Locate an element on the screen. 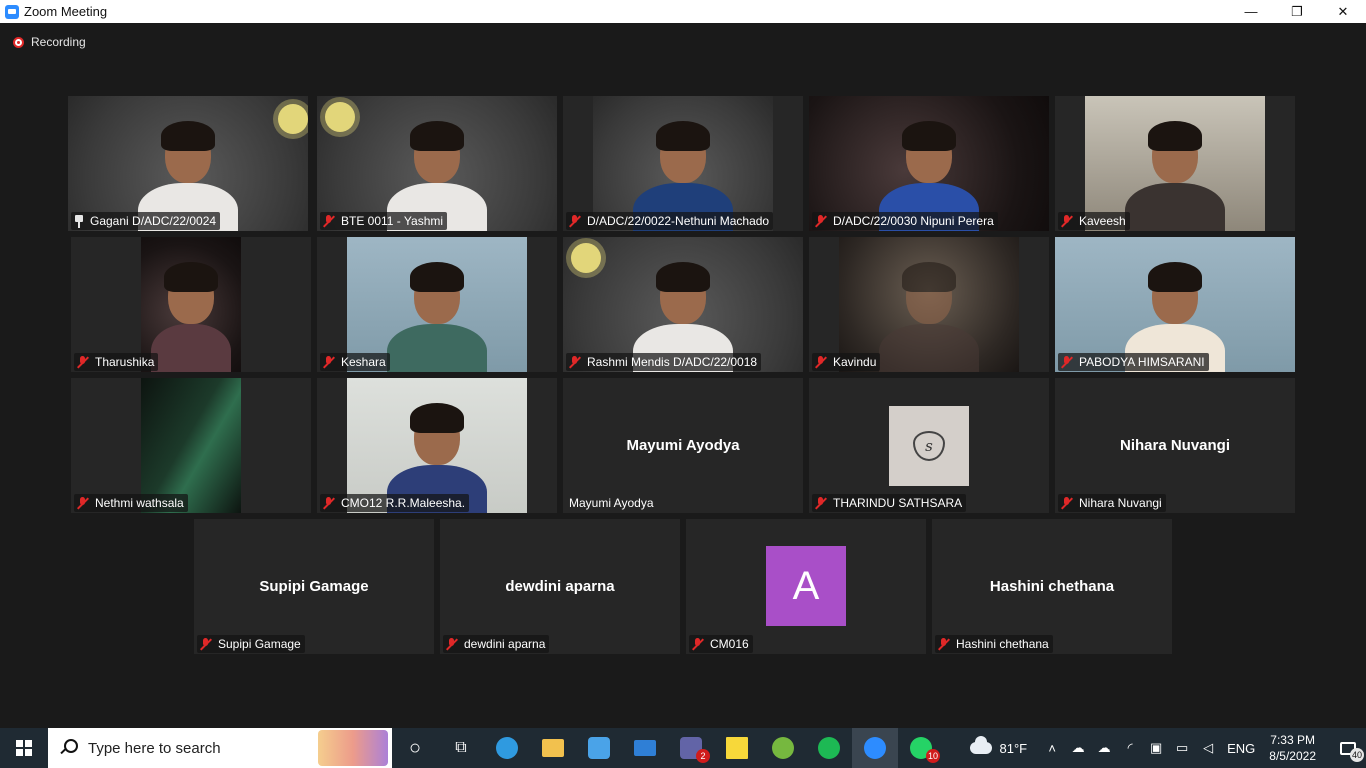 Image resolution: width=1366 pixels, height=768 pixels. volume-icon: ◁ is located at coordinates (1208, 748).